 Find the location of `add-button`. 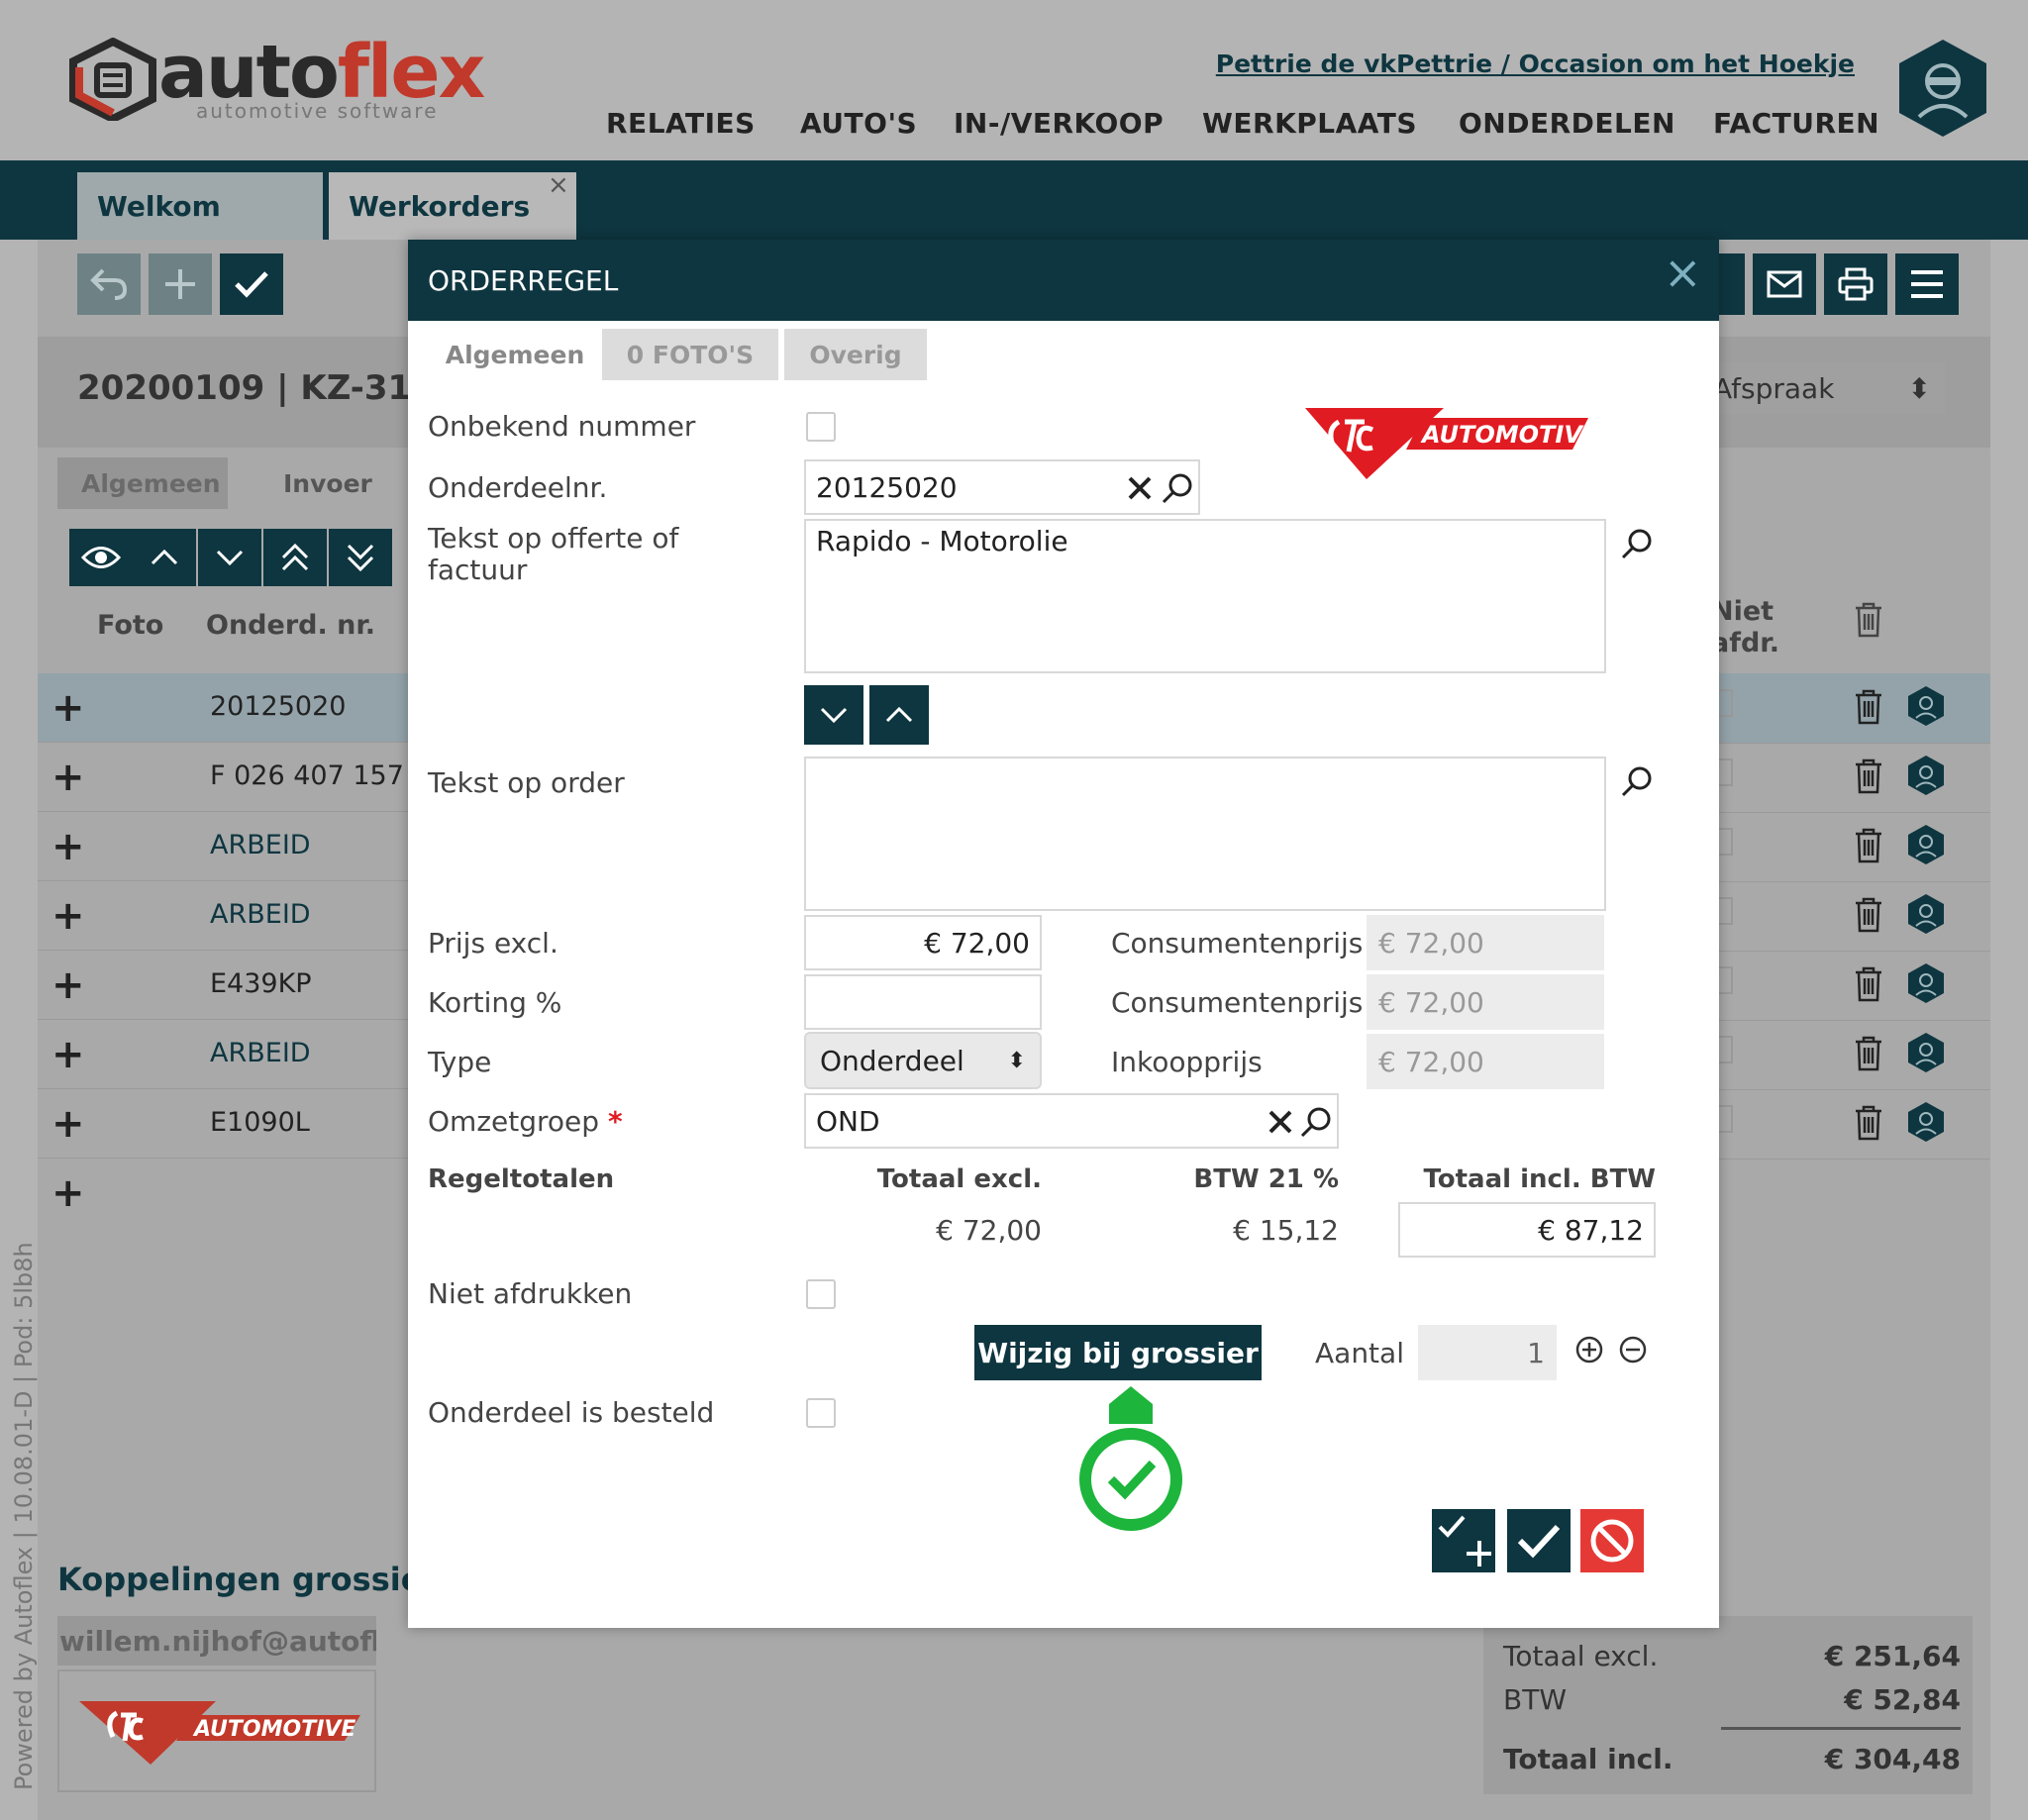

add-button is located at coordinates (181, 284).